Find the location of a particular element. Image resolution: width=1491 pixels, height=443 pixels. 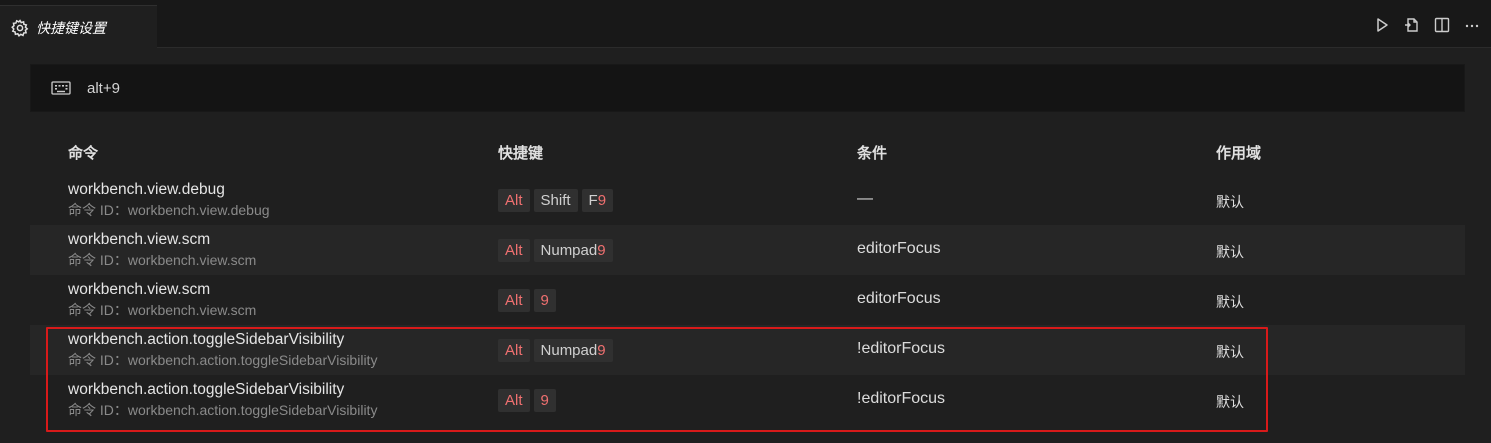

tab-keyboard-shortcuts: 快捷键设置 is located at coordinates (78, 27).